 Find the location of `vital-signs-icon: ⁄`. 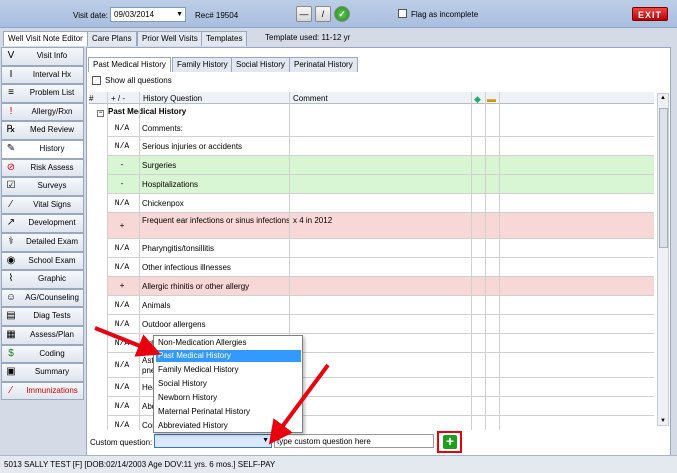

vital-signs-icon: ⁄ is located at coordinates (11, 204).